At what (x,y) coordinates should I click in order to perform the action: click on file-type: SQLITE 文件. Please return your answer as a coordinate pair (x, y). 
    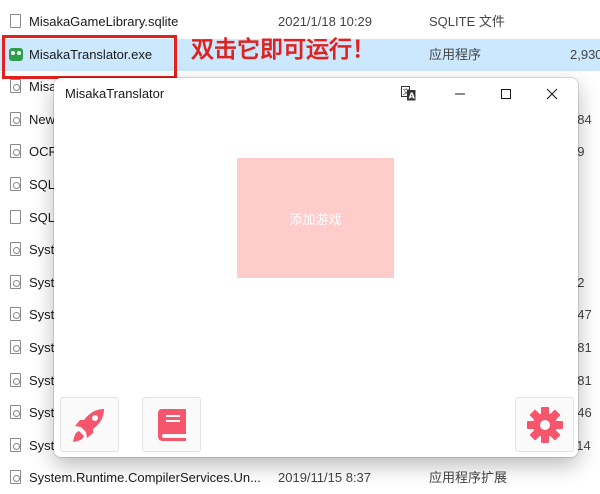
    Looking at the image, I should click on (467, 21).